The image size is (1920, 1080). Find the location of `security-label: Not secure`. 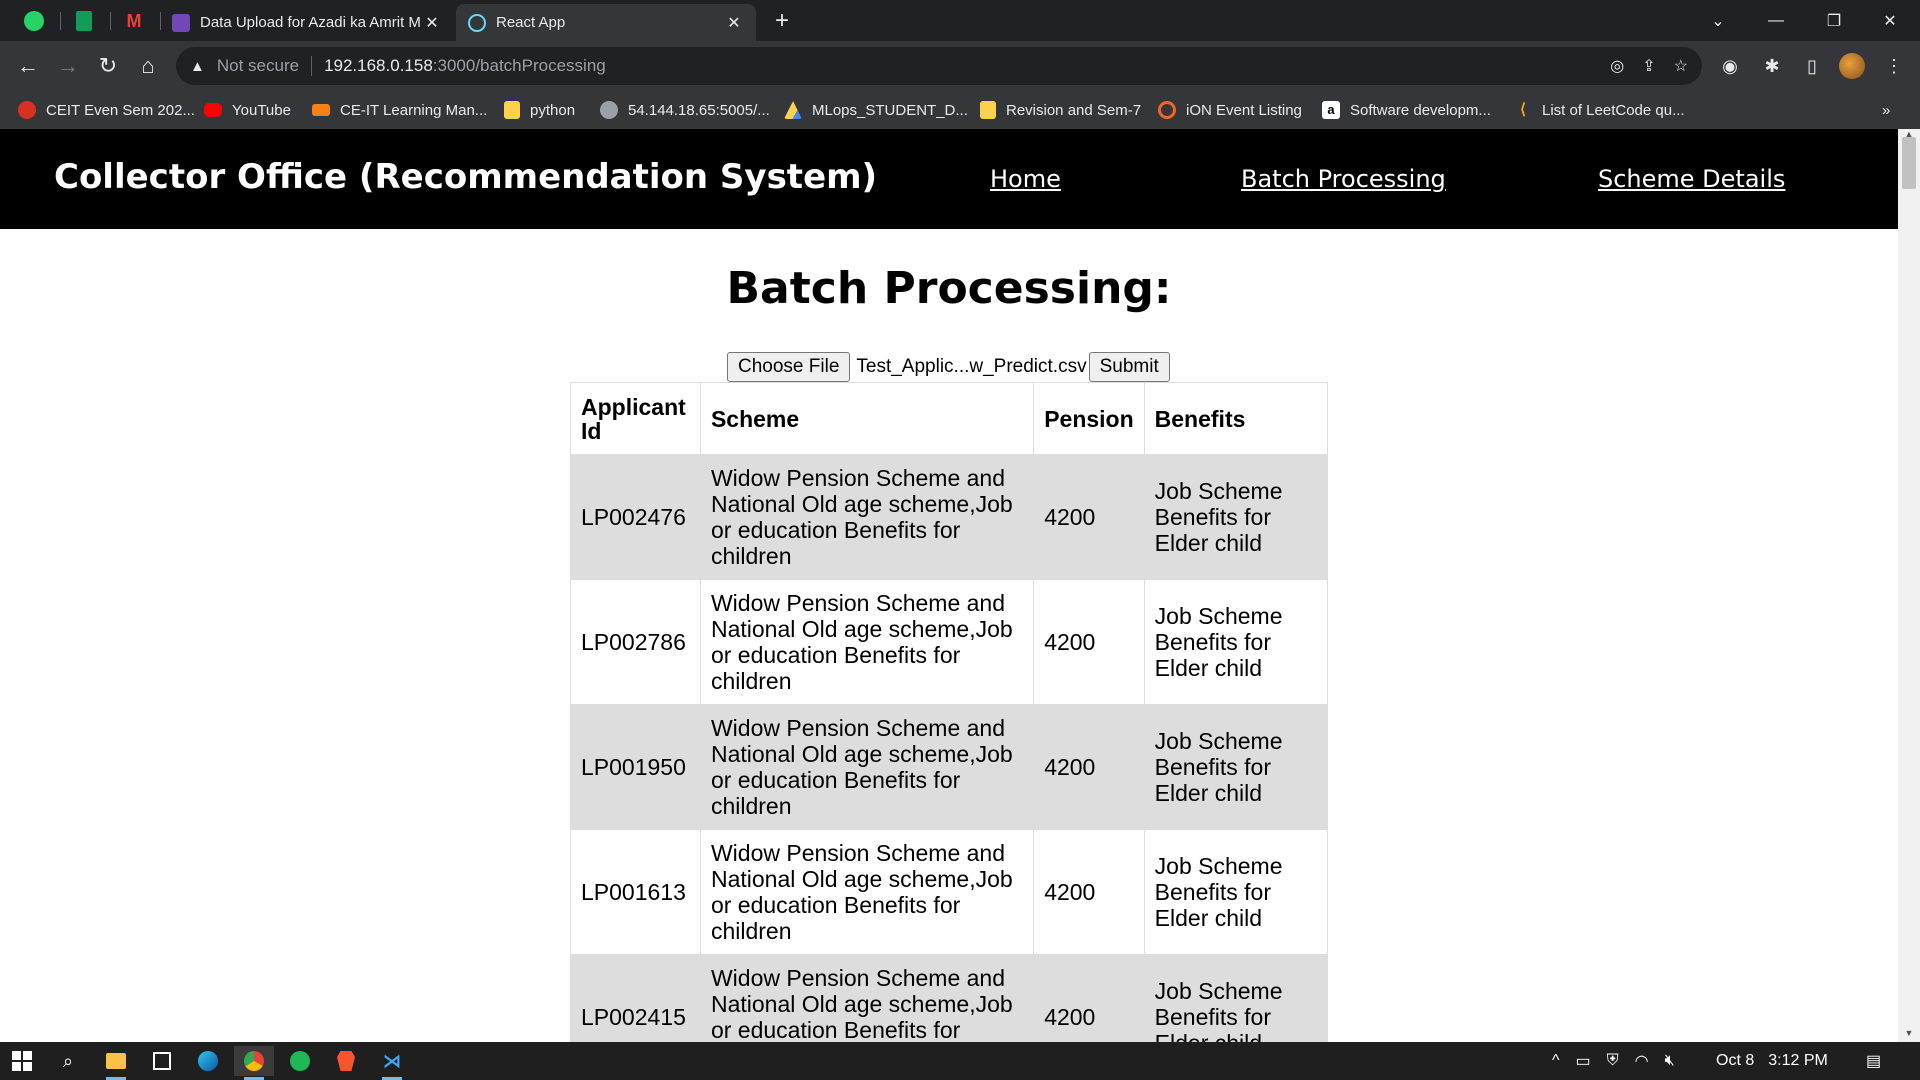

security-label: Not secure is located at coordinates (258, 65).